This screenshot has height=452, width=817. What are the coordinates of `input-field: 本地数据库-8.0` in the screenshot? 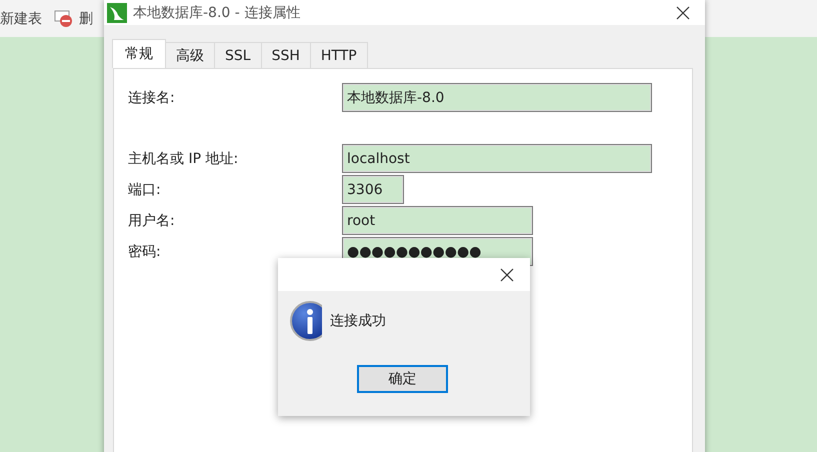 It's located at (497, 97).